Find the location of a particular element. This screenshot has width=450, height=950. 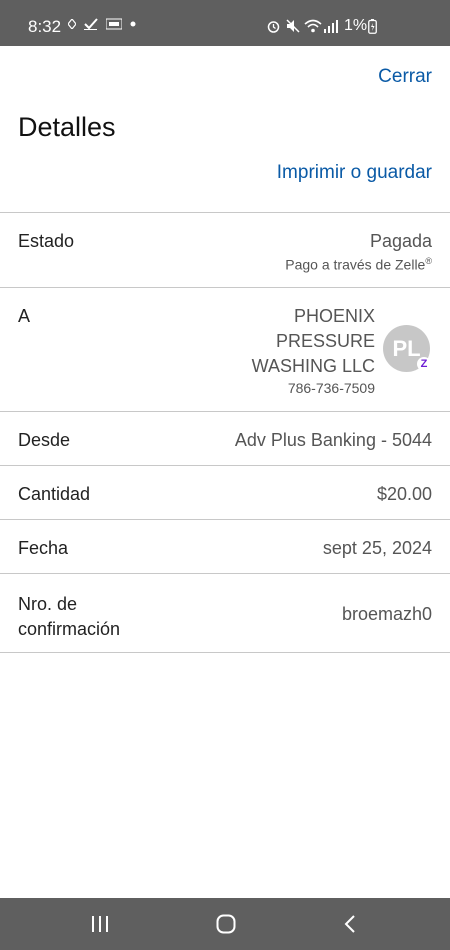

navigation-bar is located at coordinates (225, 924).